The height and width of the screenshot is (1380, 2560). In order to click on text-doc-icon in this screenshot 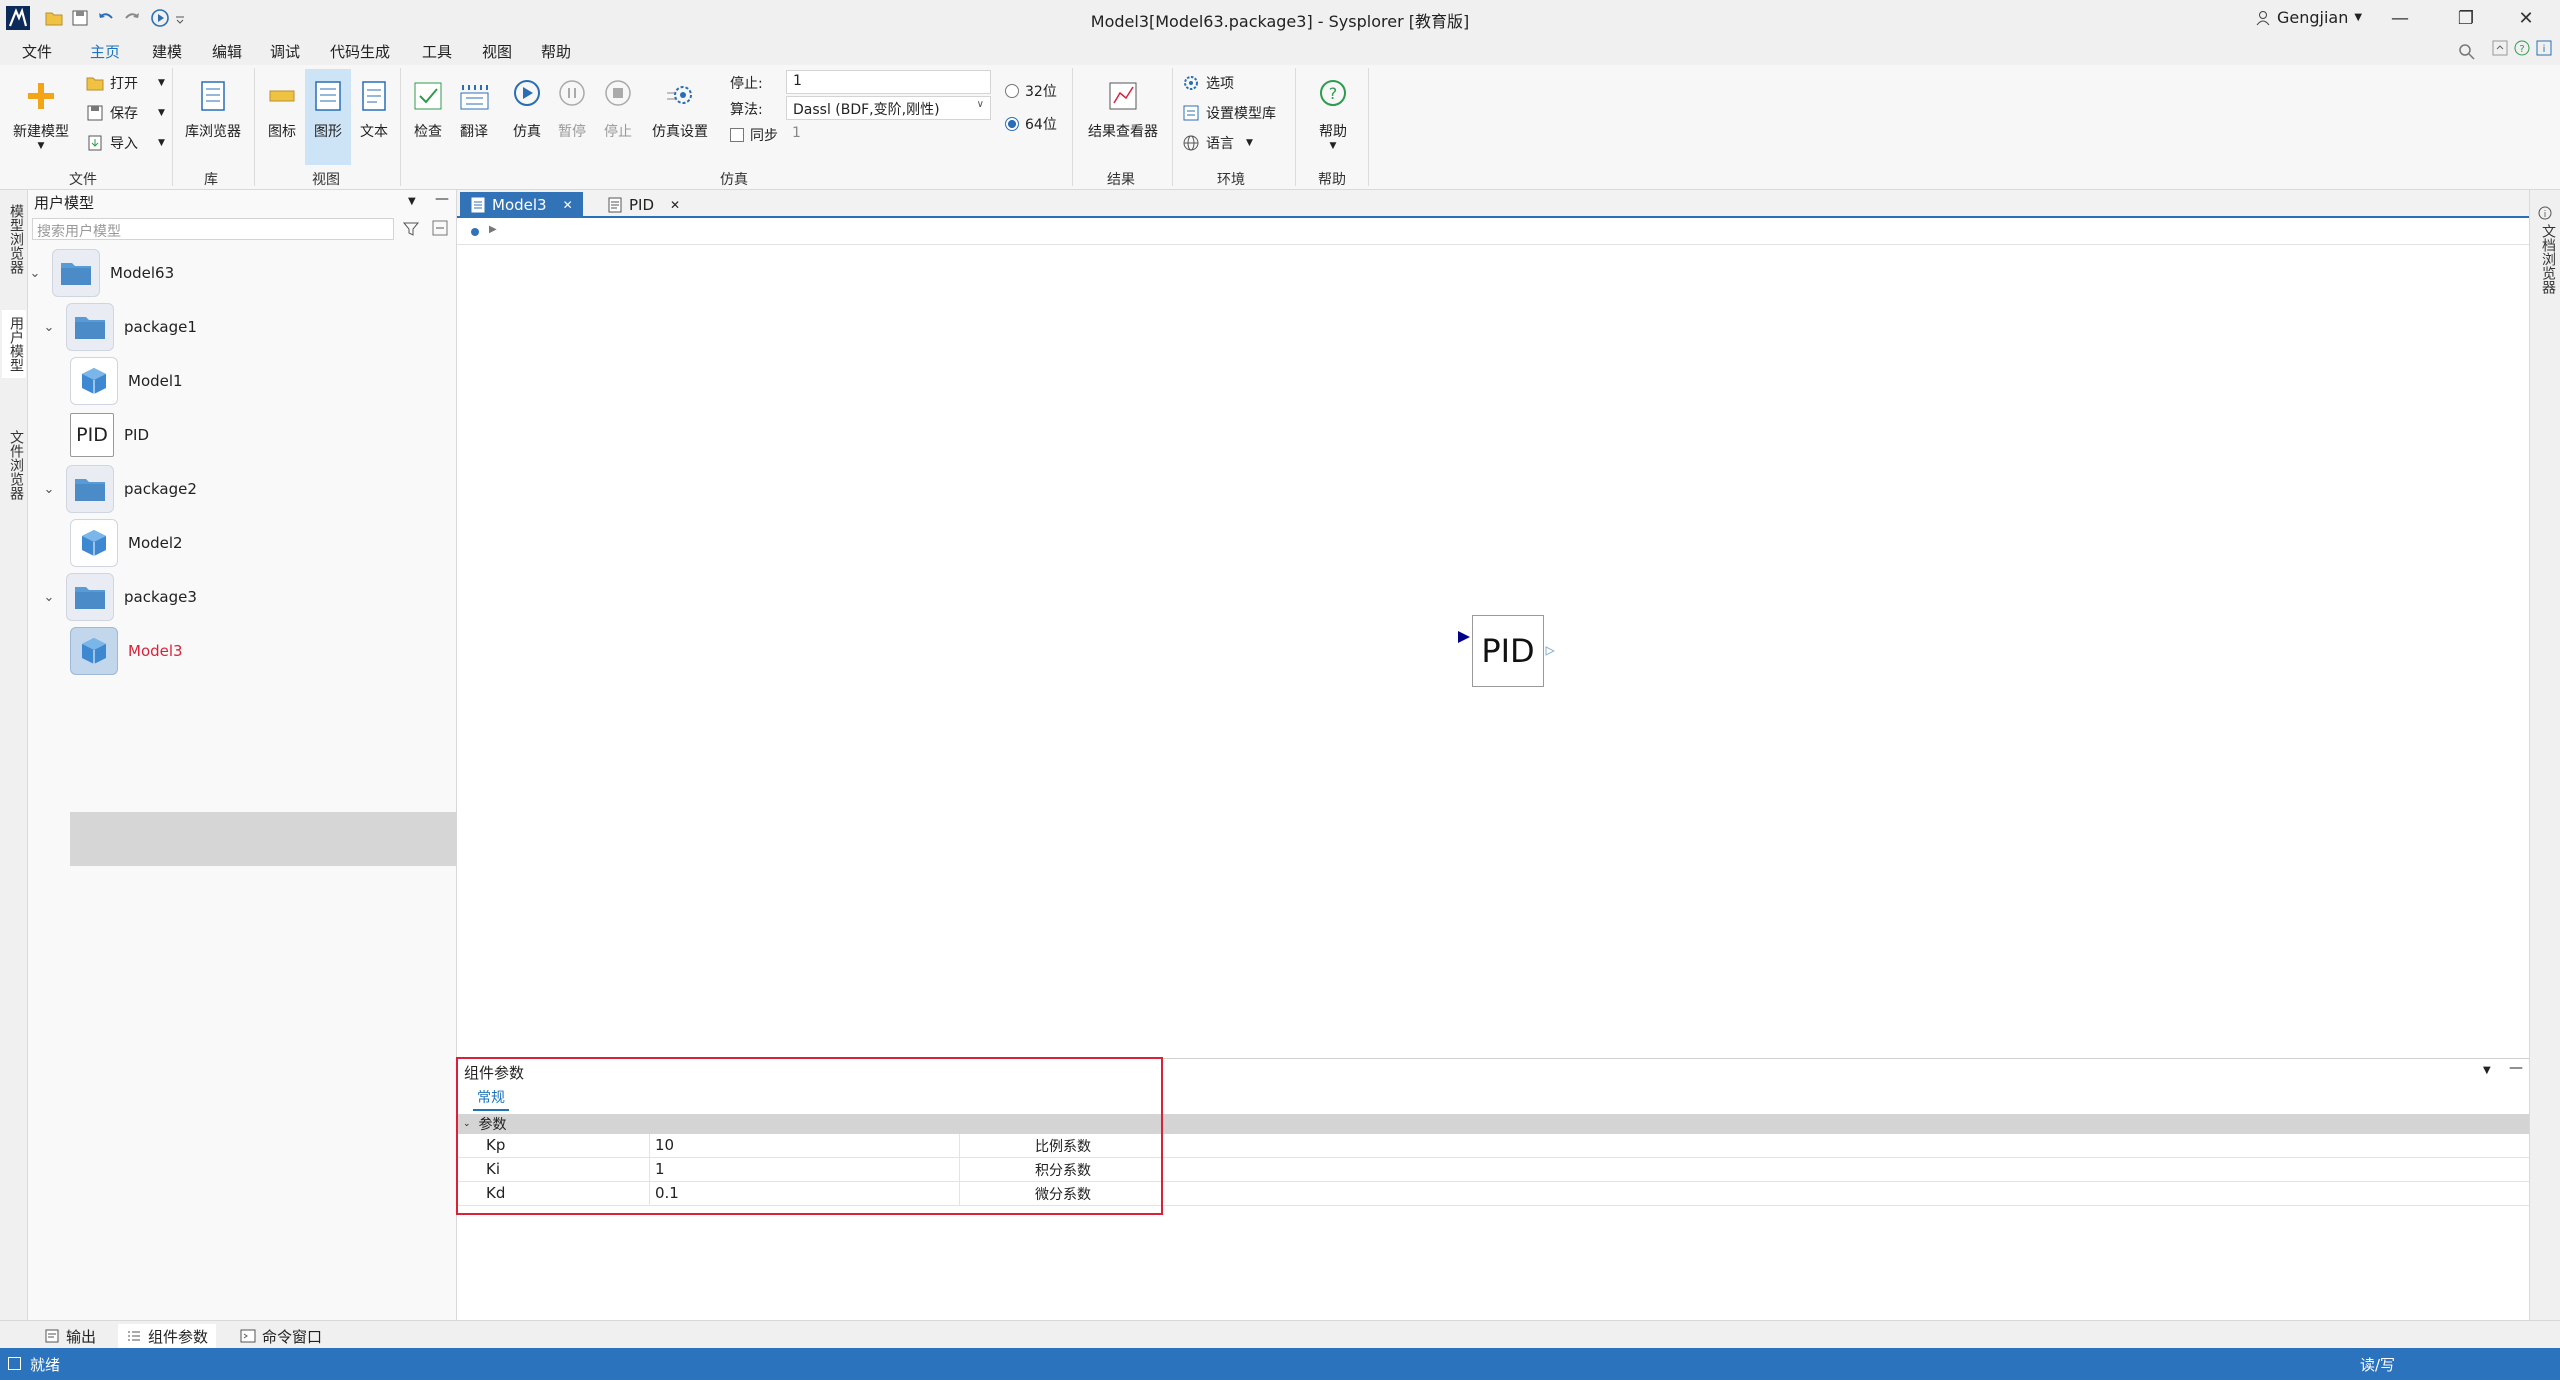, I will do `click(615, 205)`.